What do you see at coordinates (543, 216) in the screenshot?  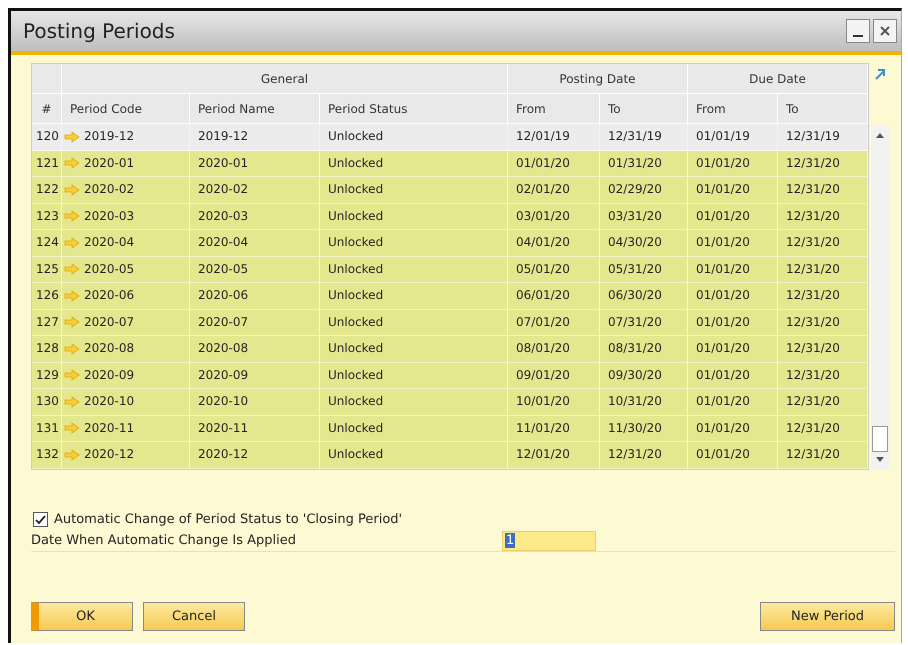 I see `table-cell-text: 03/01/20` at bounding box center [543, 216].